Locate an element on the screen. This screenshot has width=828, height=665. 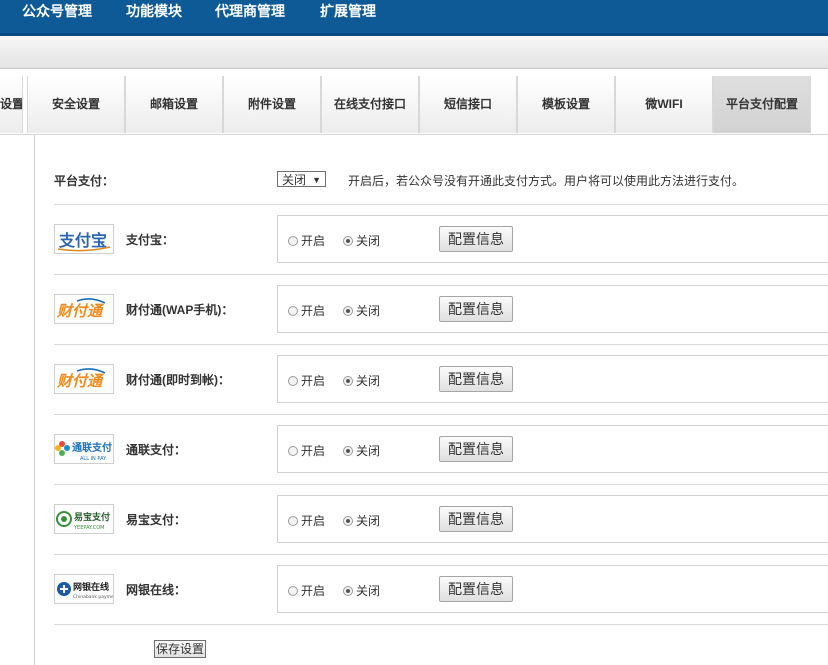
chevron-down-icon: ▼ is located at coordinates (316, 180).